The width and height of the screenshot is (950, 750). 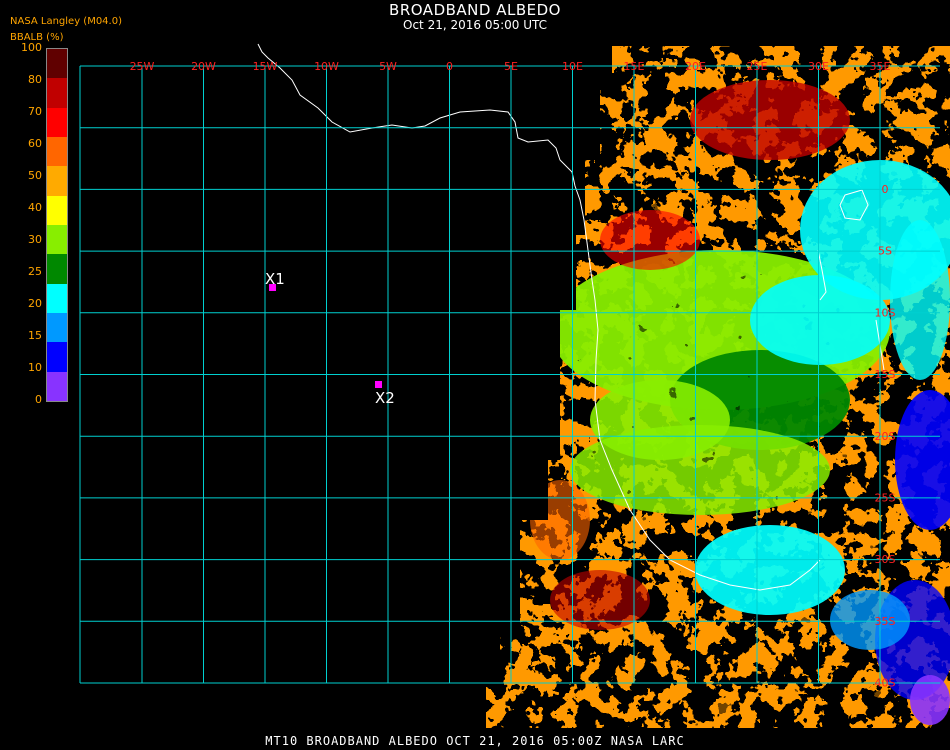 What do you see at coordinates (142, 66) in the screenshot?
I see `lon-label: 25W` at bounding box center [142, 66].